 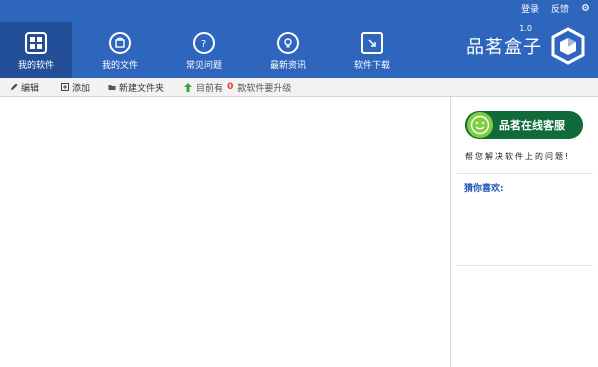 What do you see at coordinates (504, 47) in the screenshot?
I see `brand-name: 品茗盒子` at bounding box center [504, 47].